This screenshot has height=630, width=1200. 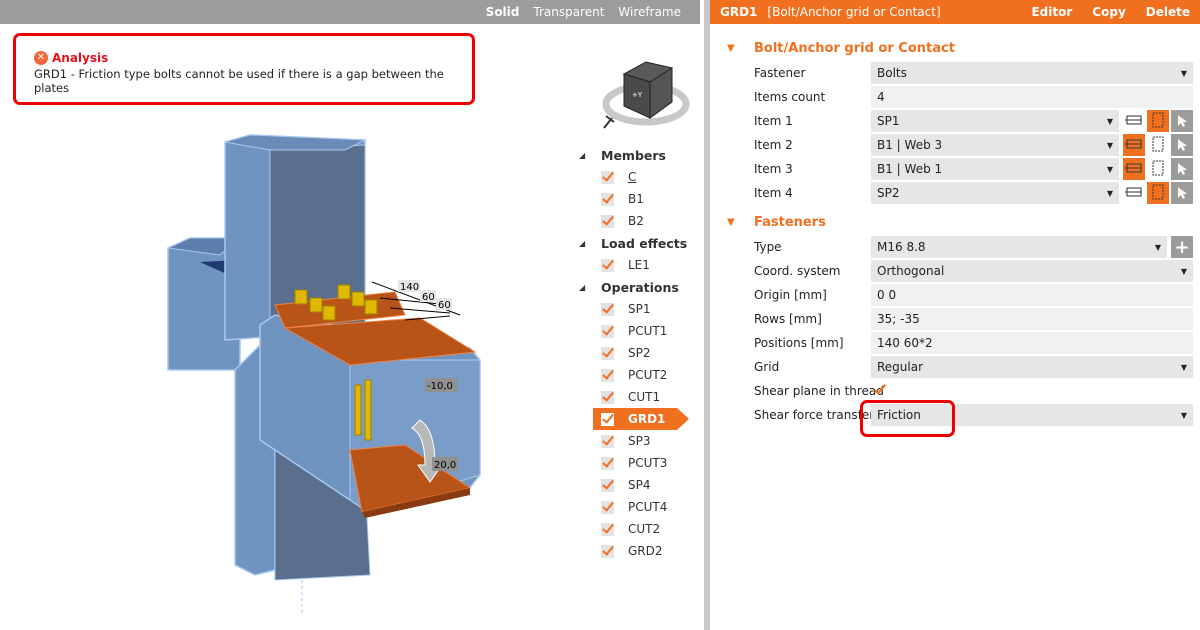 I want to click on tree-item-c: C, so click(x=637, y=177).